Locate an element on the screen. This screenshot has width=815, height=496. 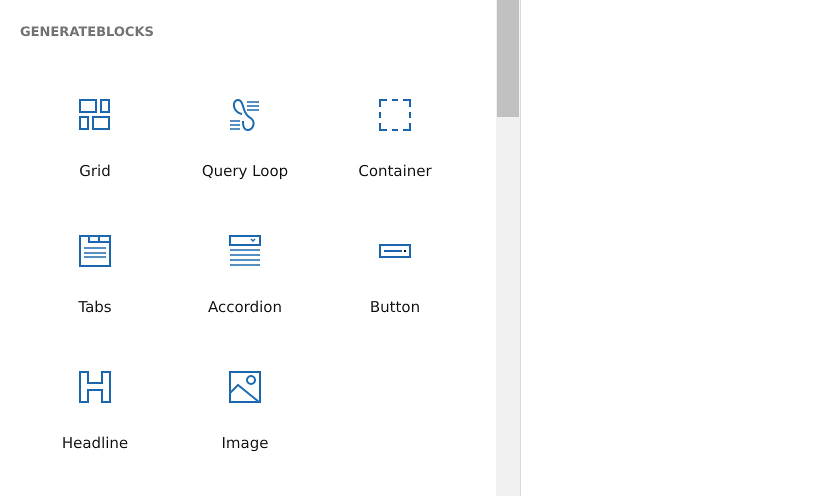
accordion-icon is located at coordinates (245, 251).